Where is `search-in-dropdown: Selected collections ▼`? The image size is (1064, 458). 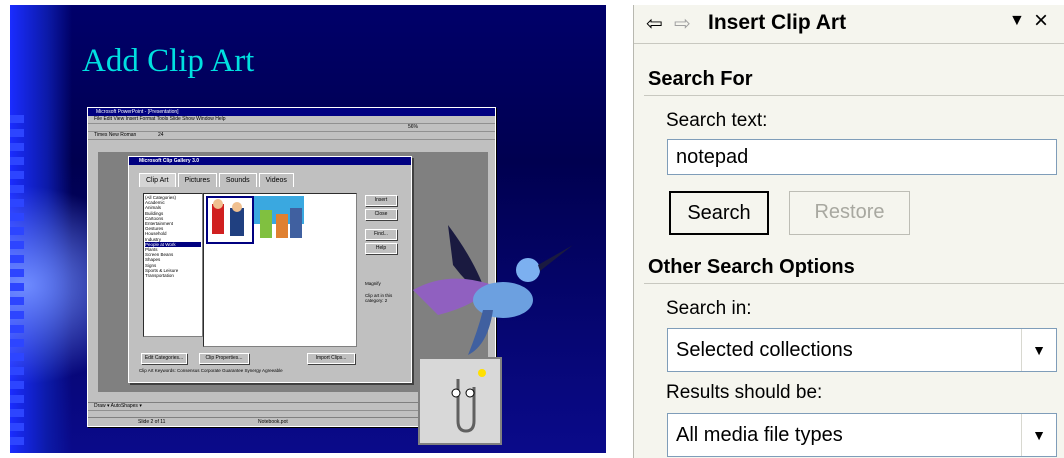
search-in-dropdown: Selected collections ▼ is located at coordinates (862, 350).